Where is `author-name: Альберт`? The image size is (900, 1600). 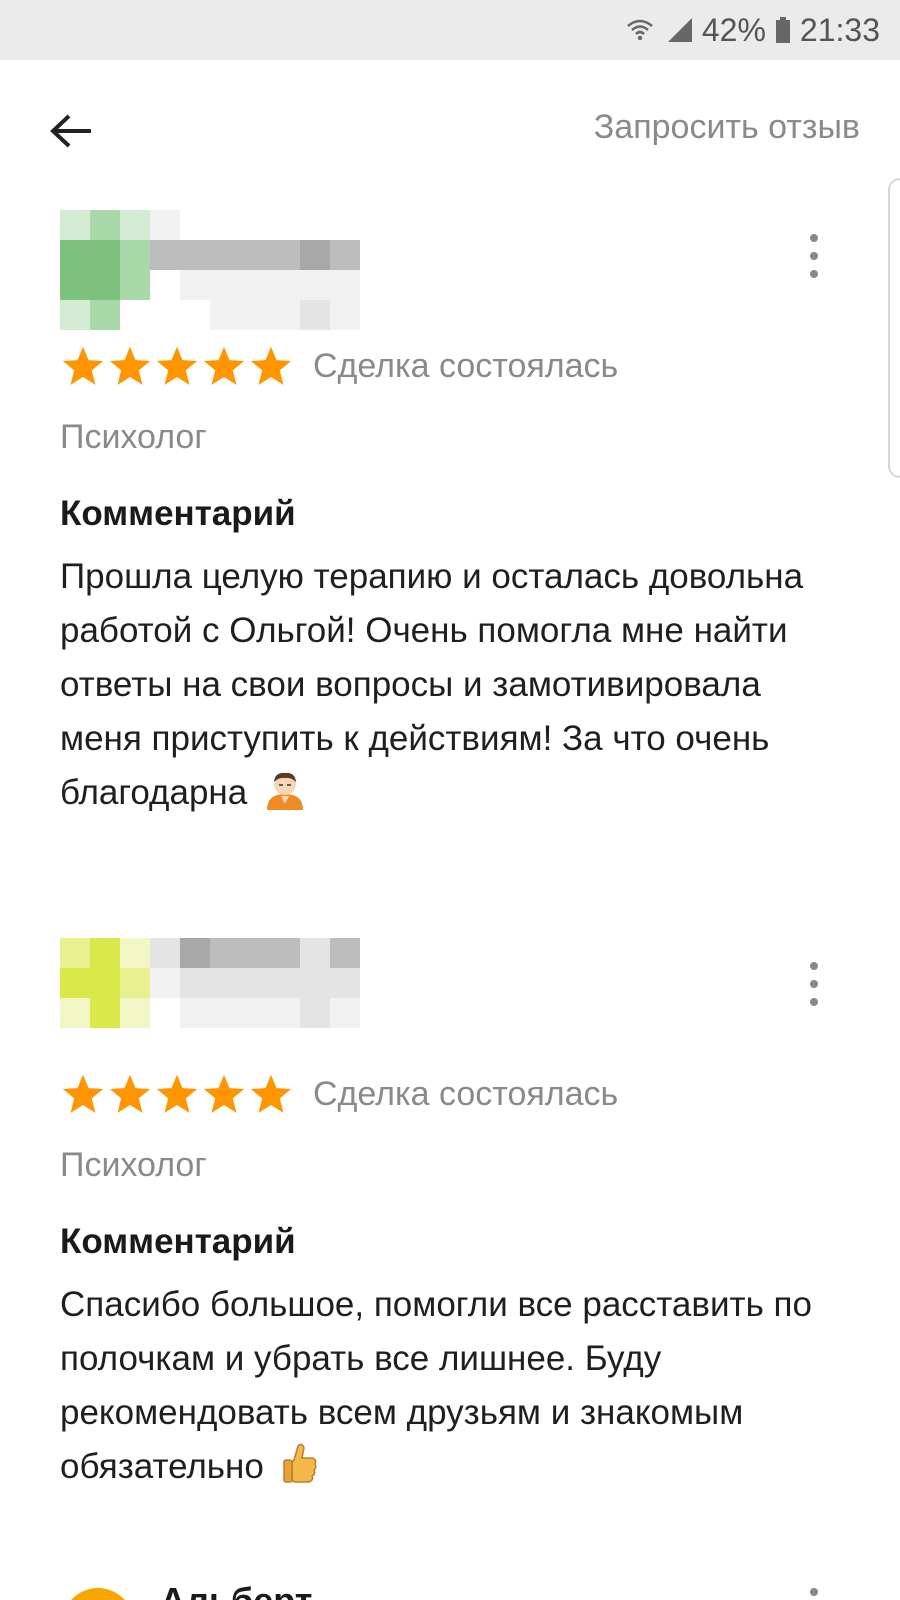
author-name: Альберт is located at coordinates (236, 1590).